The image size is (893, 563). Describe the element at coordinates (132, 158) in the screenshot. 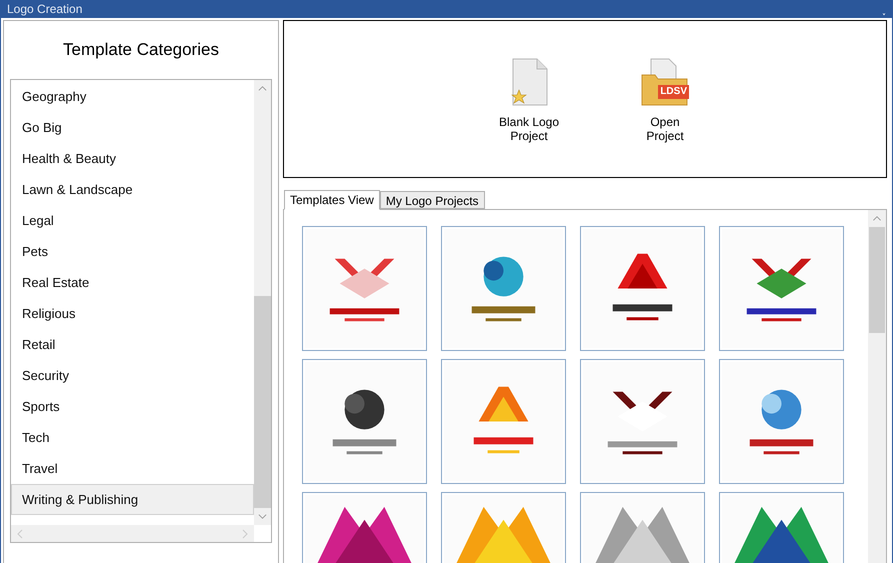

I see `category-item: Health & Beauty` at that location.